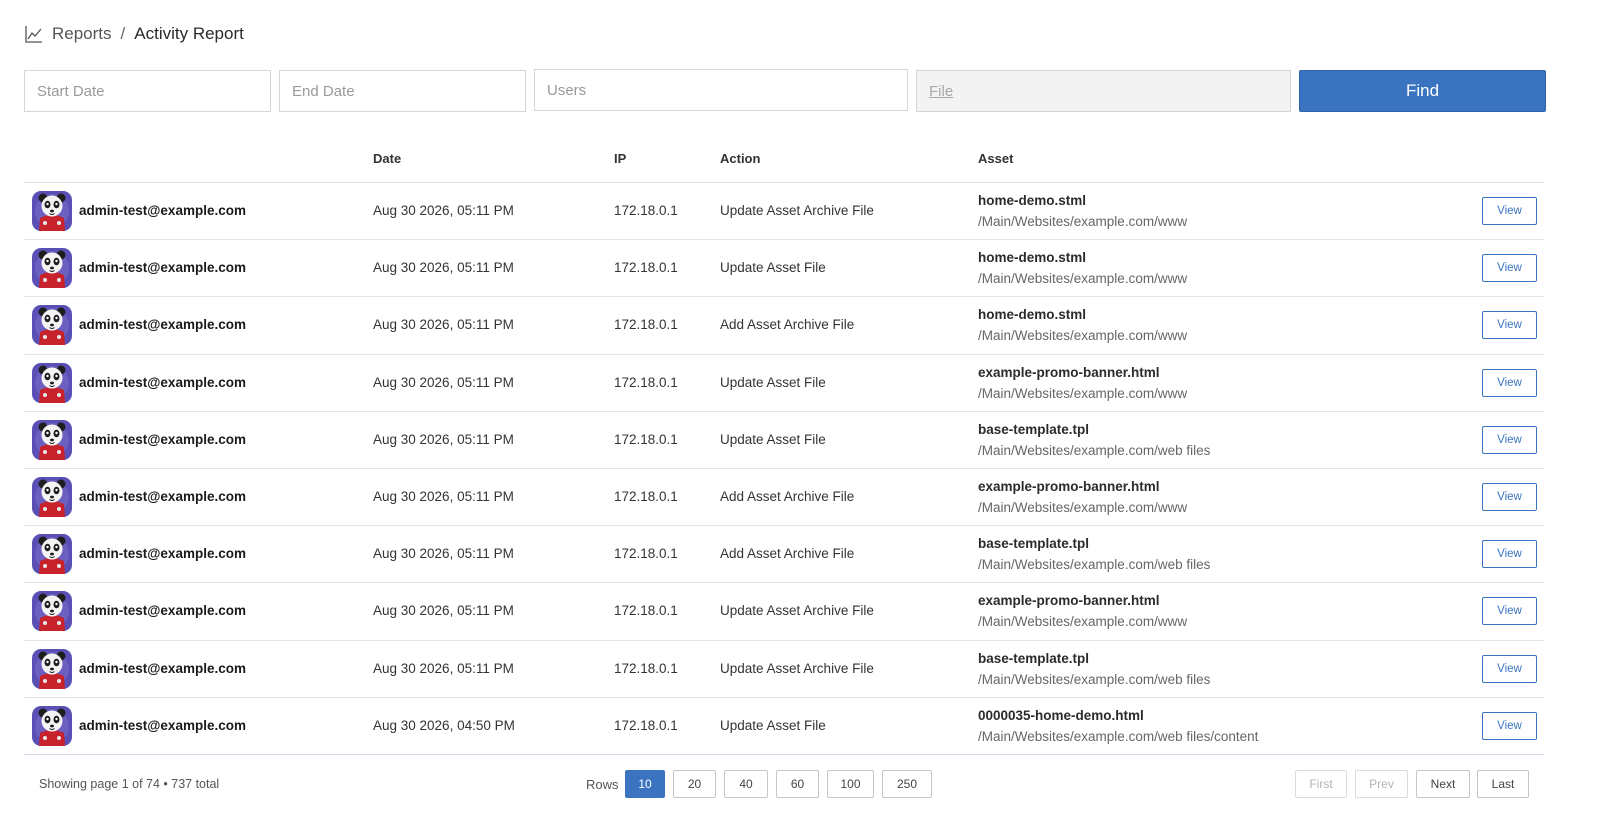 This screenshot has width=1600, height=830. Describe the element at coordinates (1503, 784) in the screenshot. I see `last-page-button: Last` at that location.